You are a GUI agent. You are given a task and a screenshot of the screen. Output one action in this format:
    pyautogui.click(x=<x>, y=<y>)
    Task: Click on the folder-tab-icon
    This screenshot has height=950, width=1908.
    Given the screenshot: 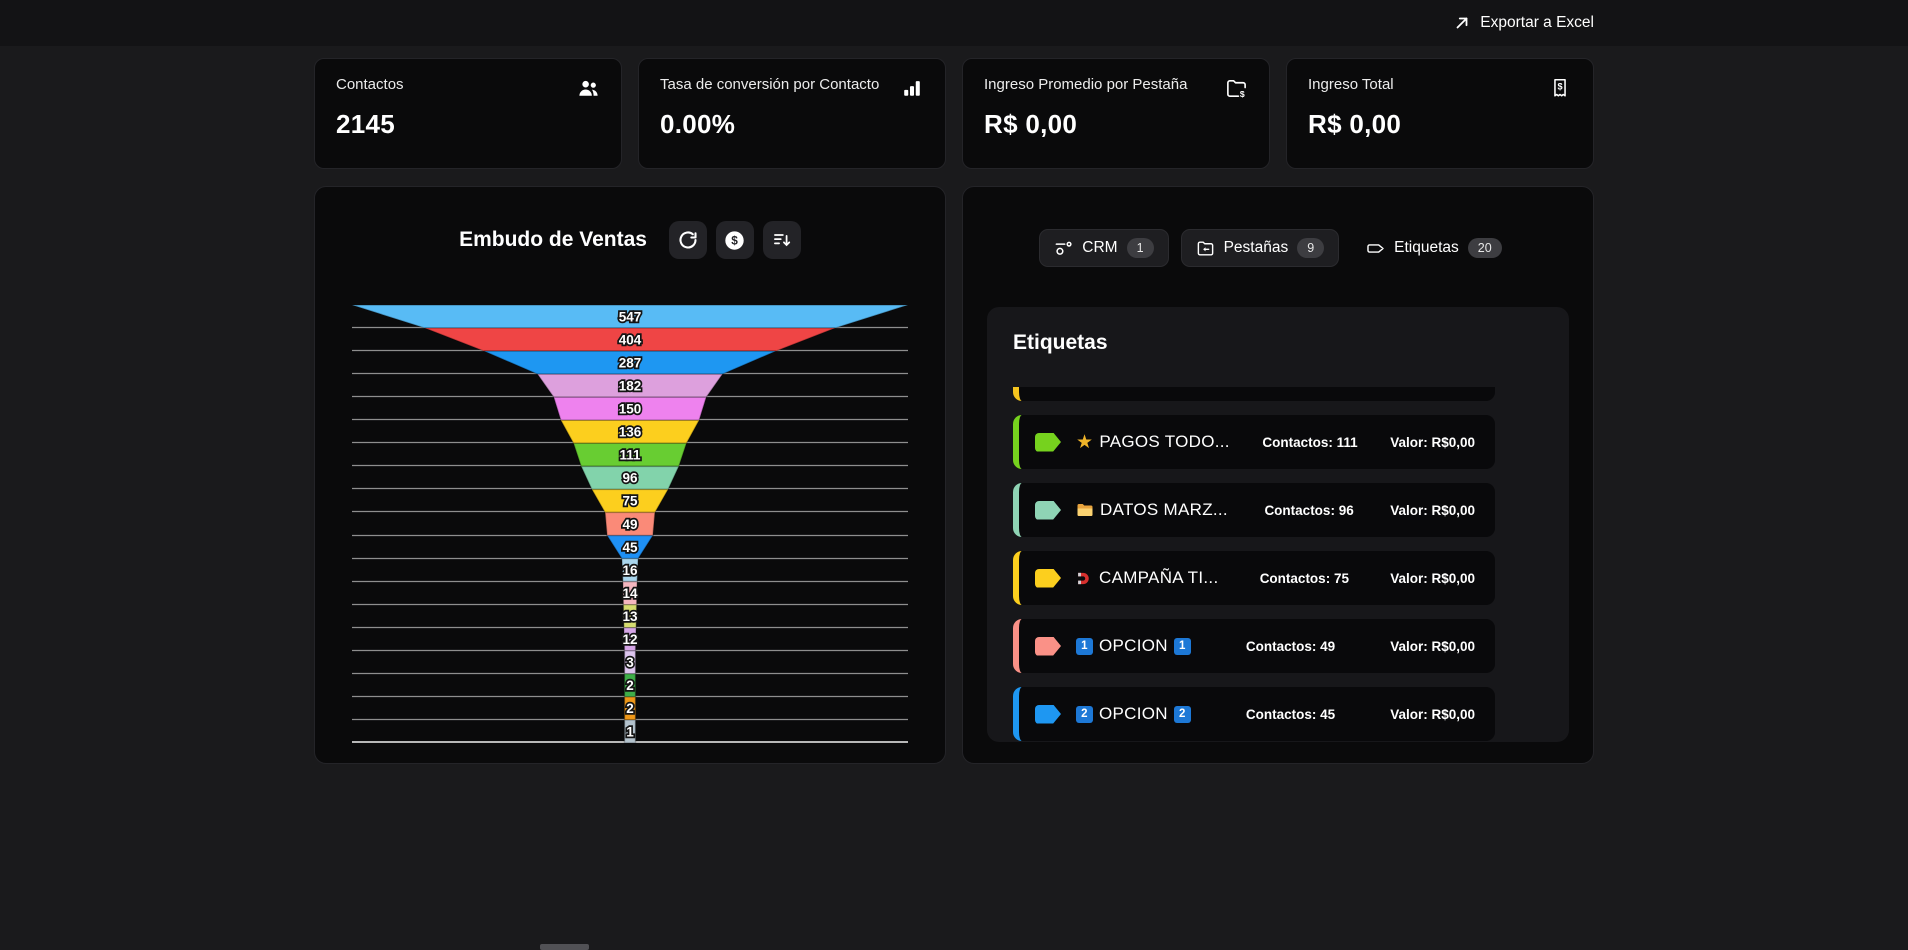 What is the action you would take?
    pyautogui.click(x=1205, y=248)
    